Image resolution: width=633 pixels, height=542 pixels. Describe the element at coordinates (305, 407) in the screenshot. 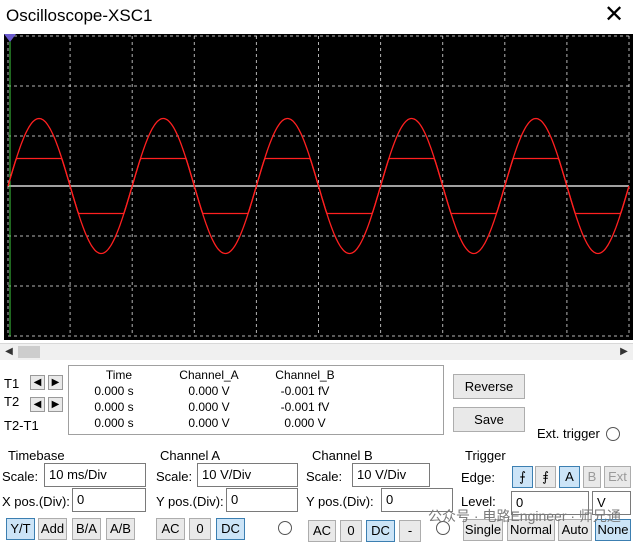

I see `row2-channel-b: -0.001 fV` at that location.